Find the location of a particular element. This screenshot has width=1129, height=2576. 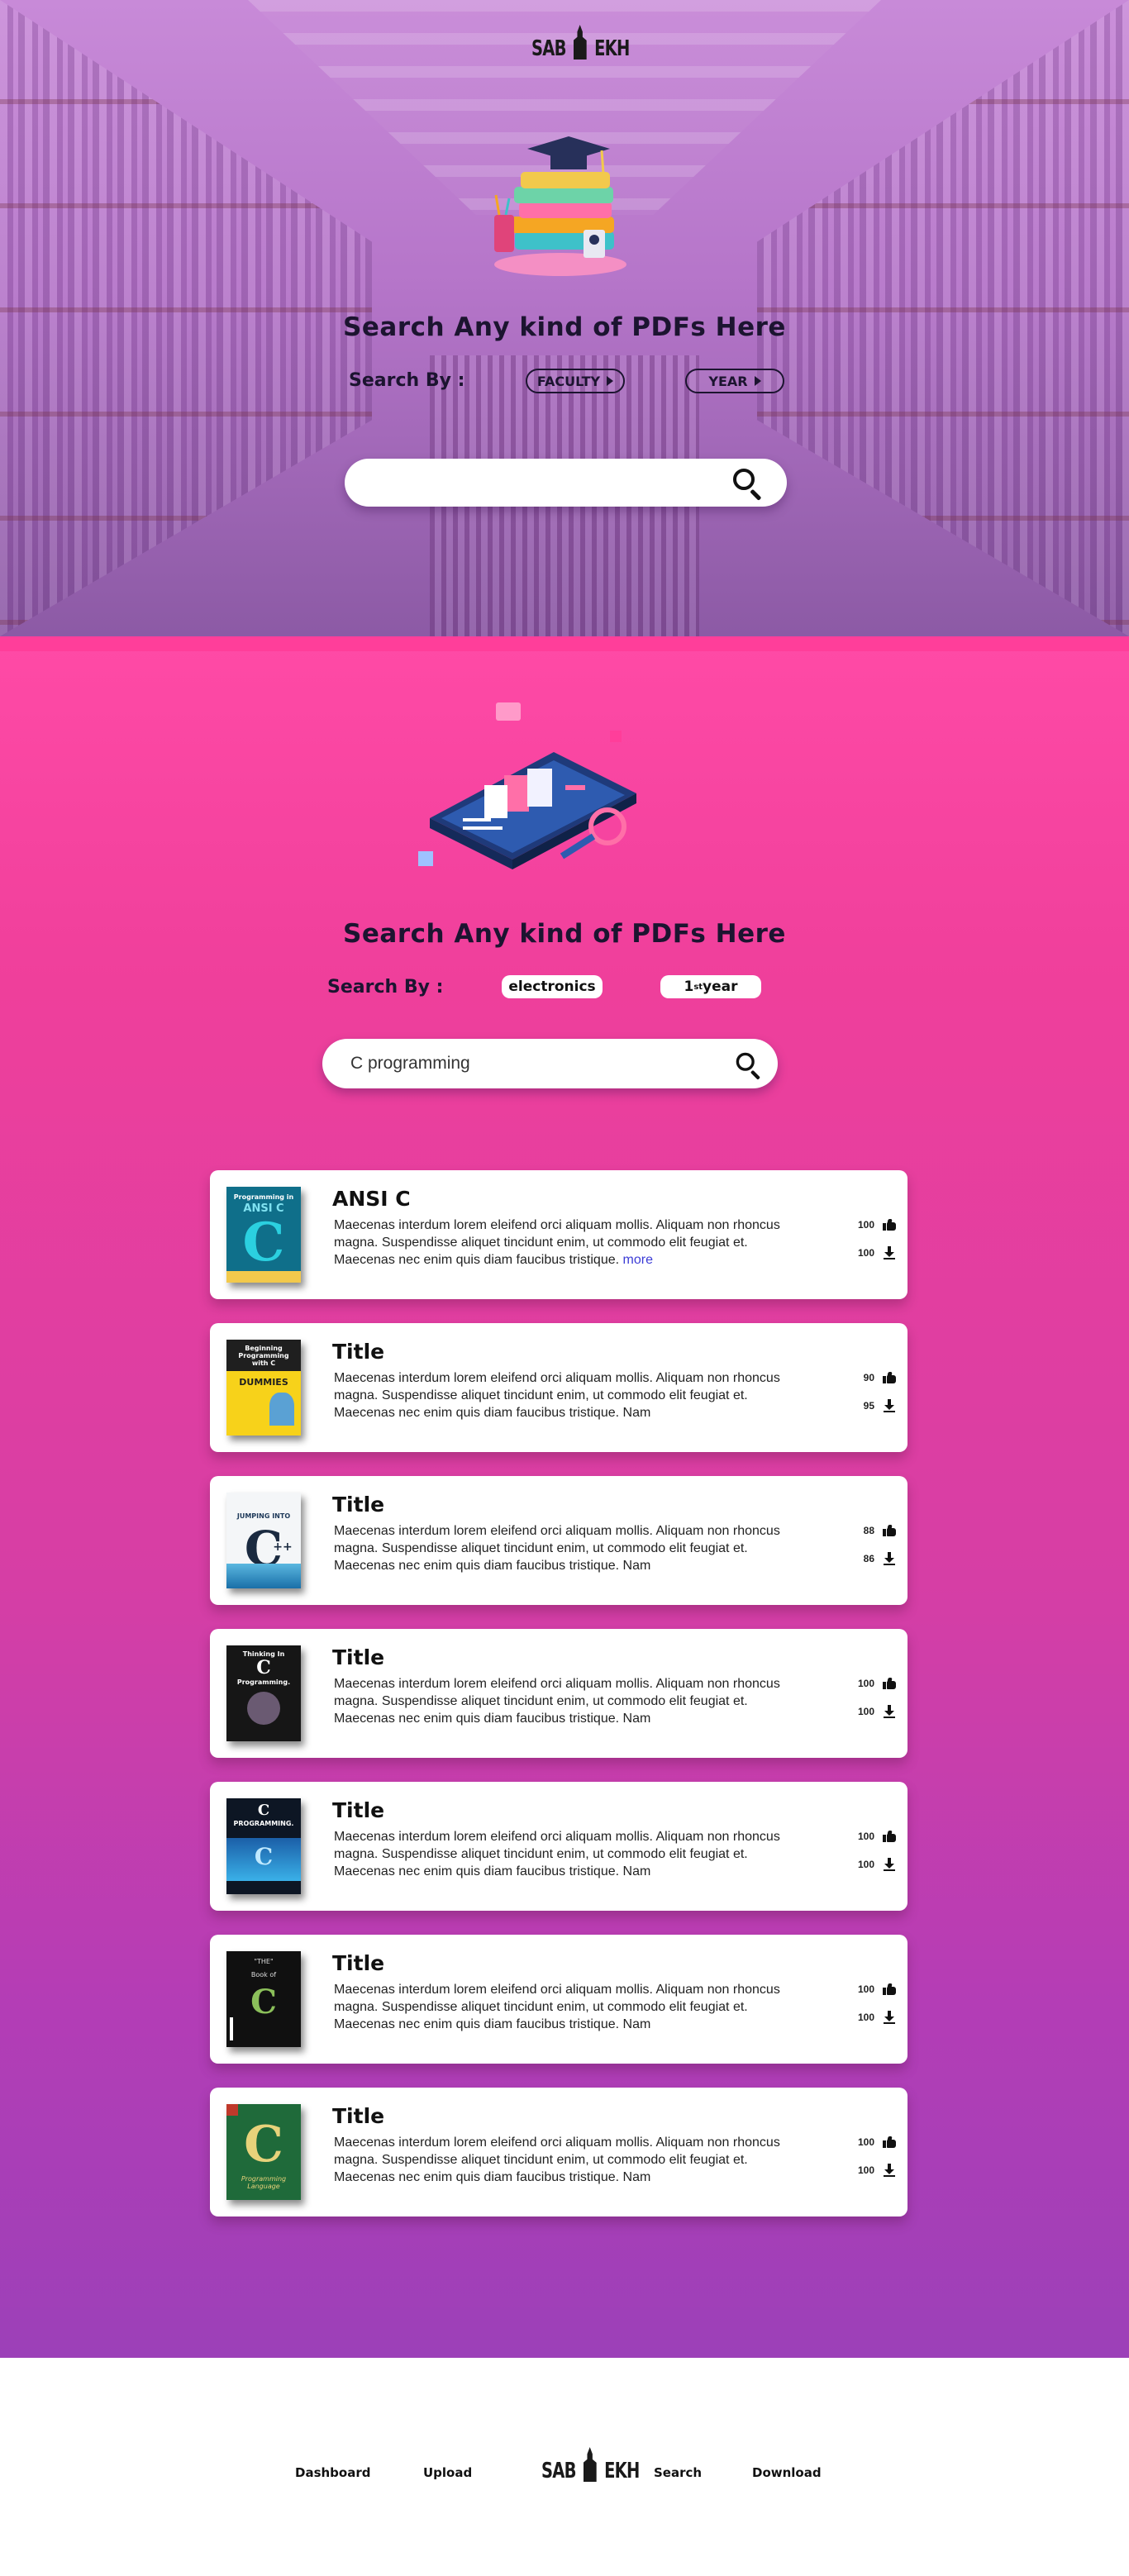

book-cover-image: C PROGRAMMING. C is located at coordinates (263, 1846).